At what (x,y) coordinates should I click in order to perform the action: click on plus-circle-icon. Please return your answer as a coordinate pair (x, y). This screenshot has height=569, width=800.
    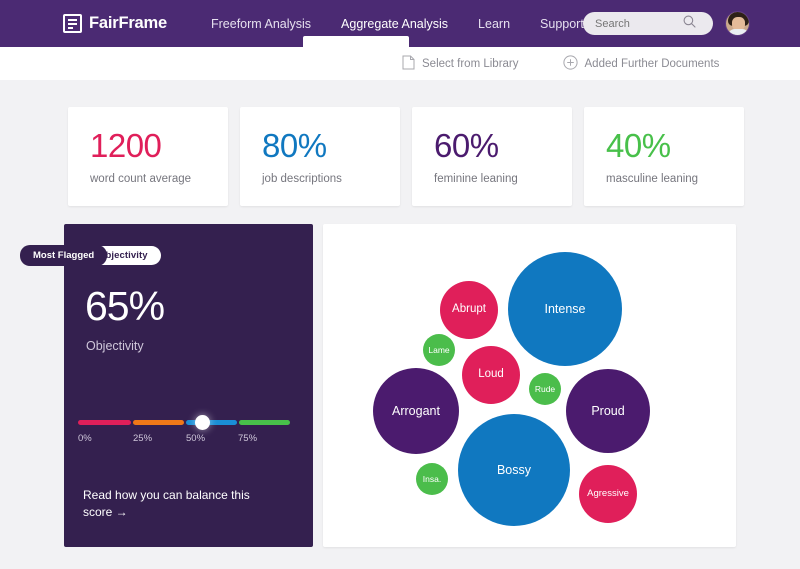
    Looking at the image, I should click on (570, 63).